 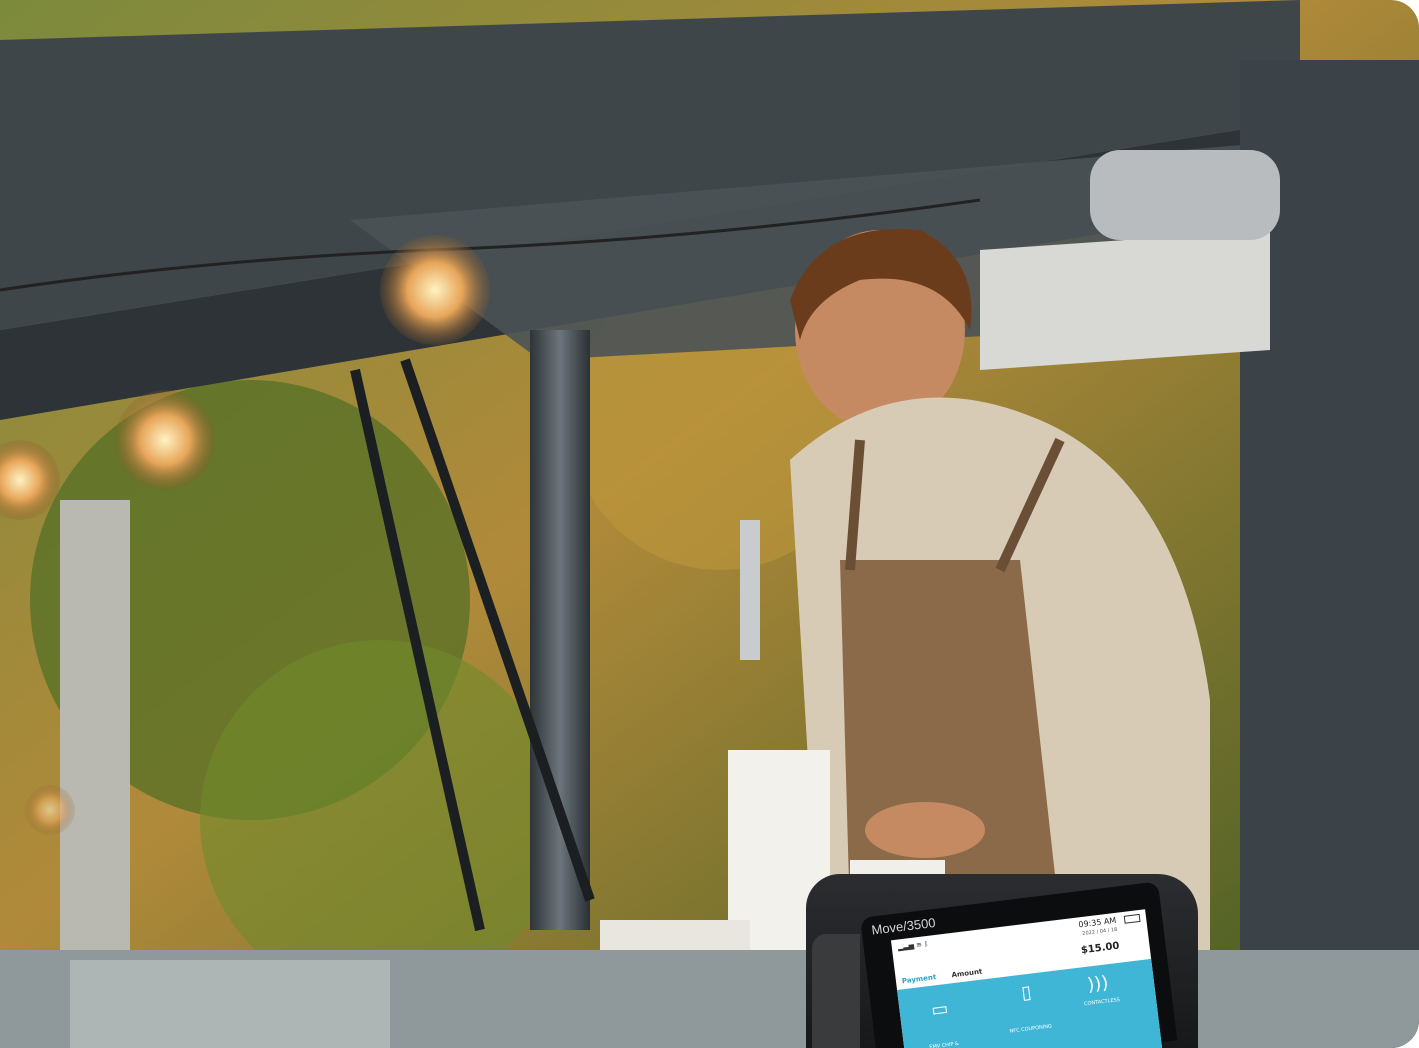 What do you see at coordinates (1102, 1001) in the screenshot?
I see `option-contactless: CONTACTLESS` at bounding box center [1102, 1001].